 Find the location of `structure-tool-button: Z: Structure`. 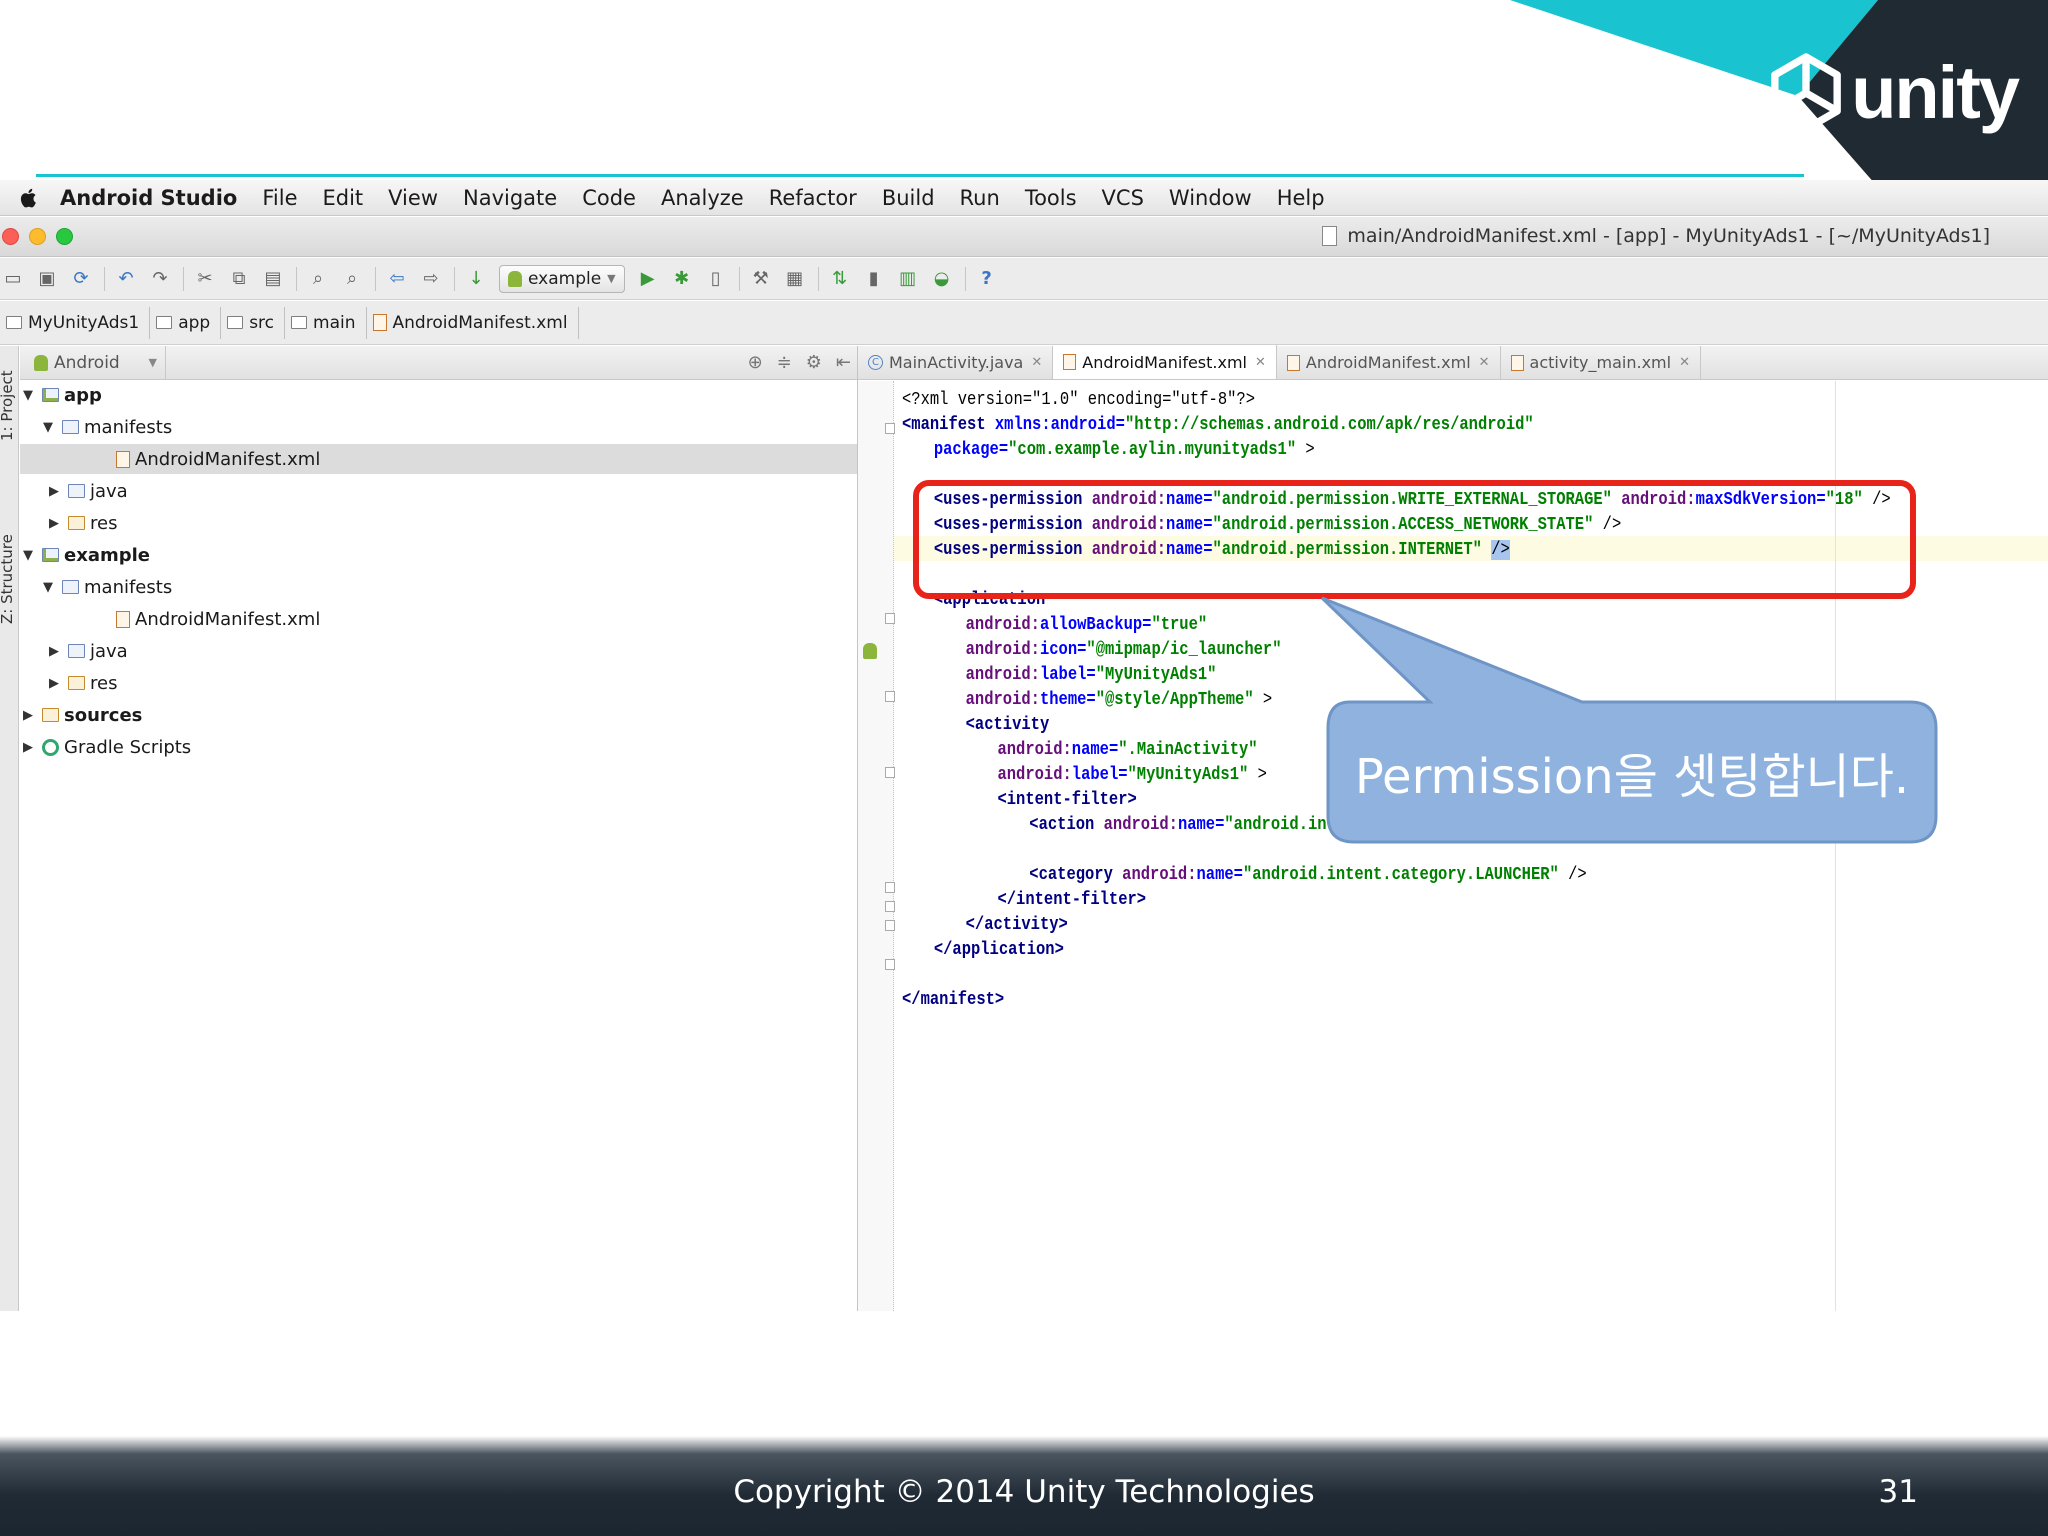

structure-tool-button: Z: Structure is located at coordinates (8, 579).